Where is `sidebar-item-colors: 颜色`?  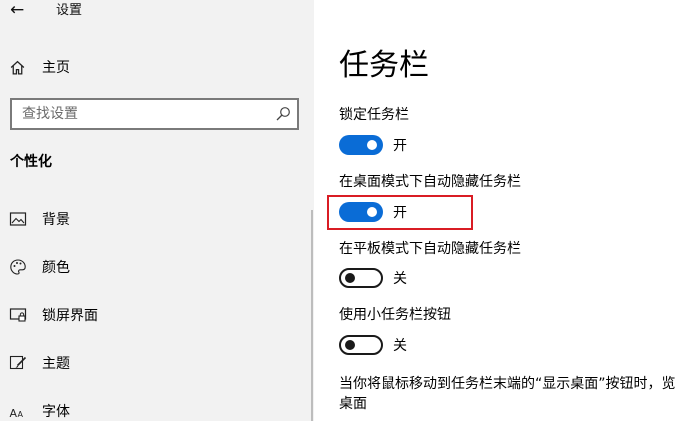 sidebar-item-colors: 颜色 is located at coordinates (39, 267).